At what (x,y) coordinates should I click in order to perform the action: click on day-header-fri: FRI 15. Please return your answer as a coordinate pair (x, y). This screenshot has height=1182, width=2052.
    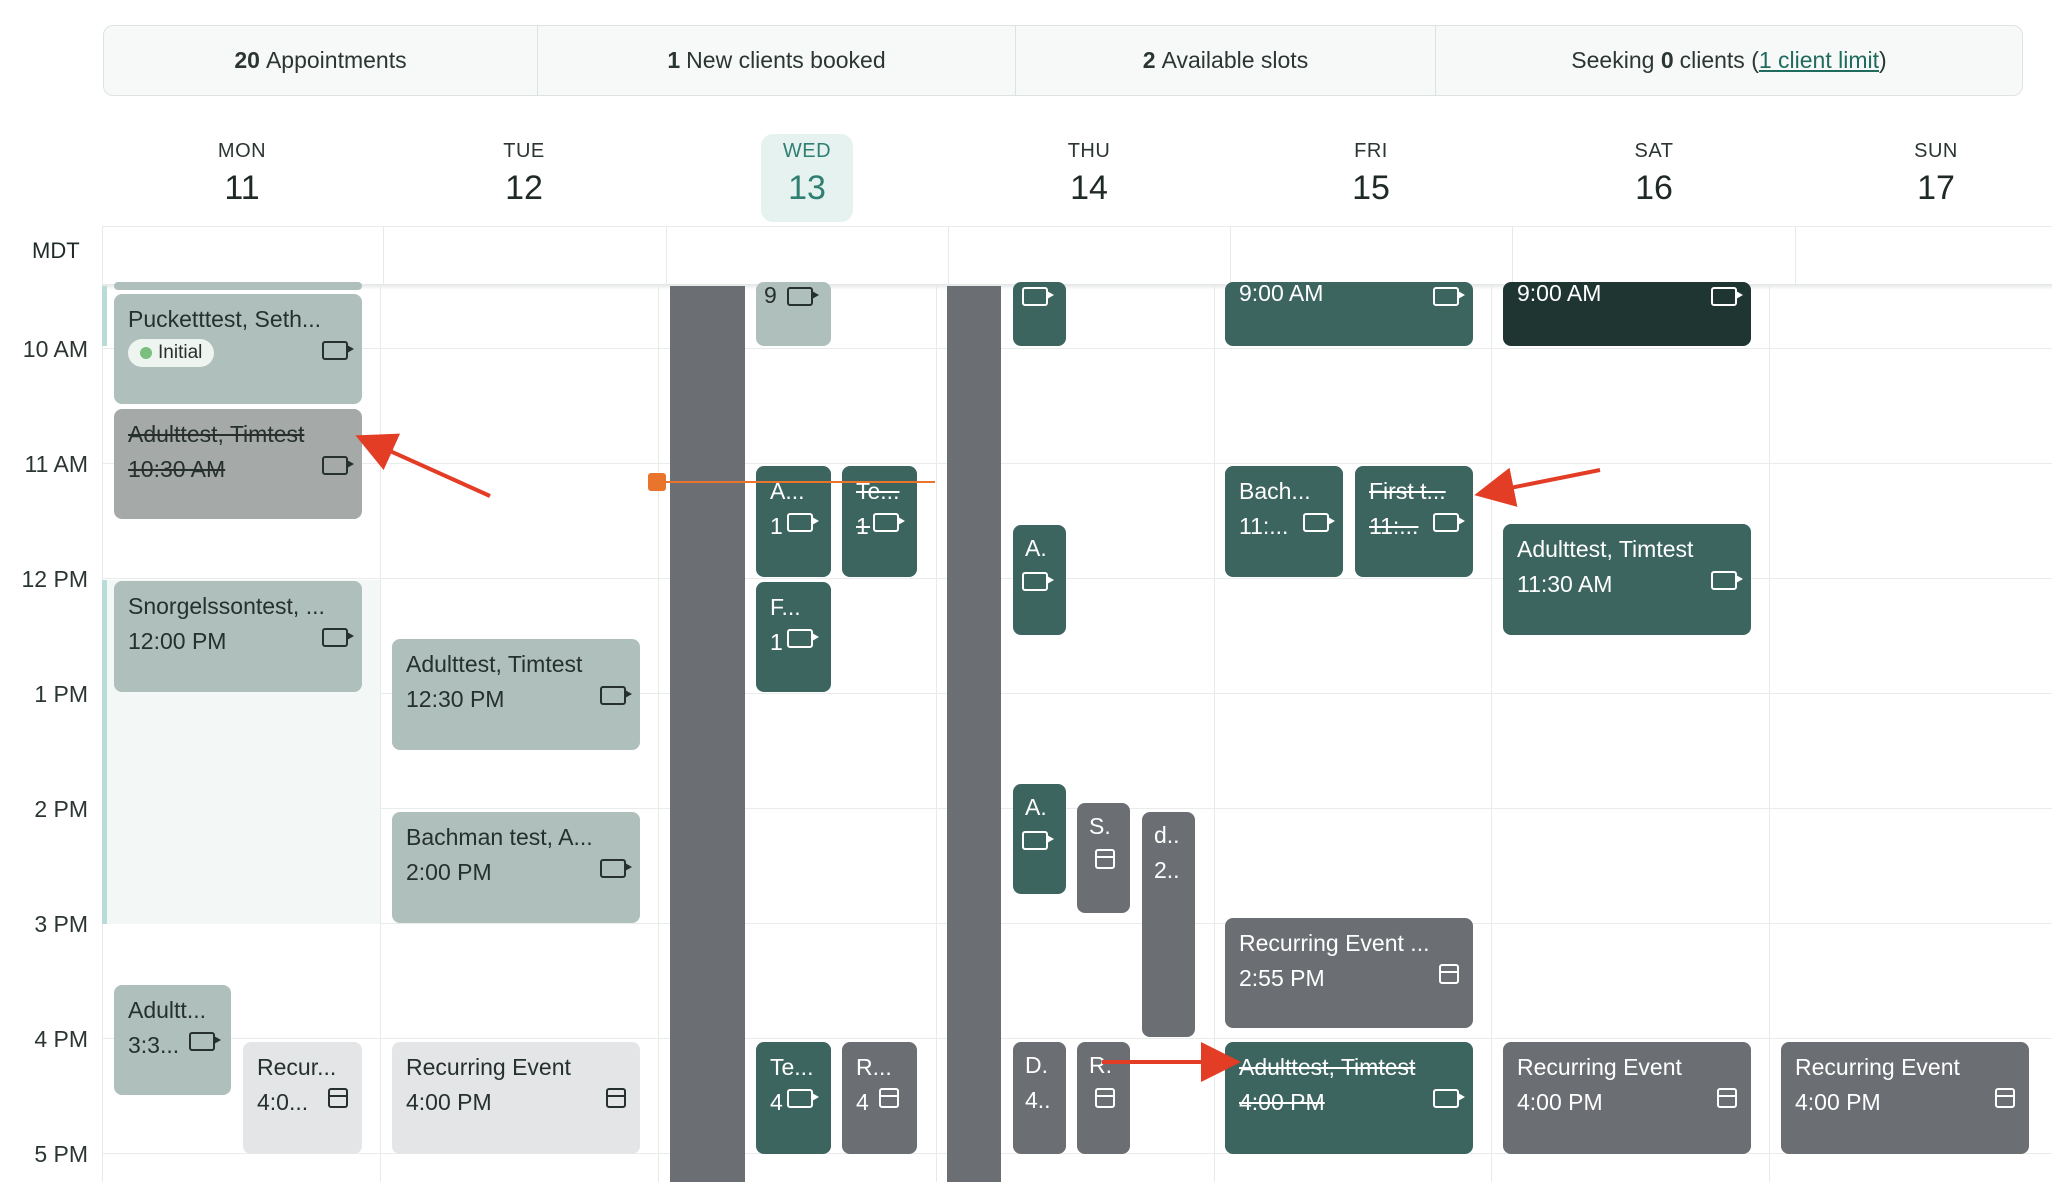
    Looking at the image, I should click on (1371, 174).